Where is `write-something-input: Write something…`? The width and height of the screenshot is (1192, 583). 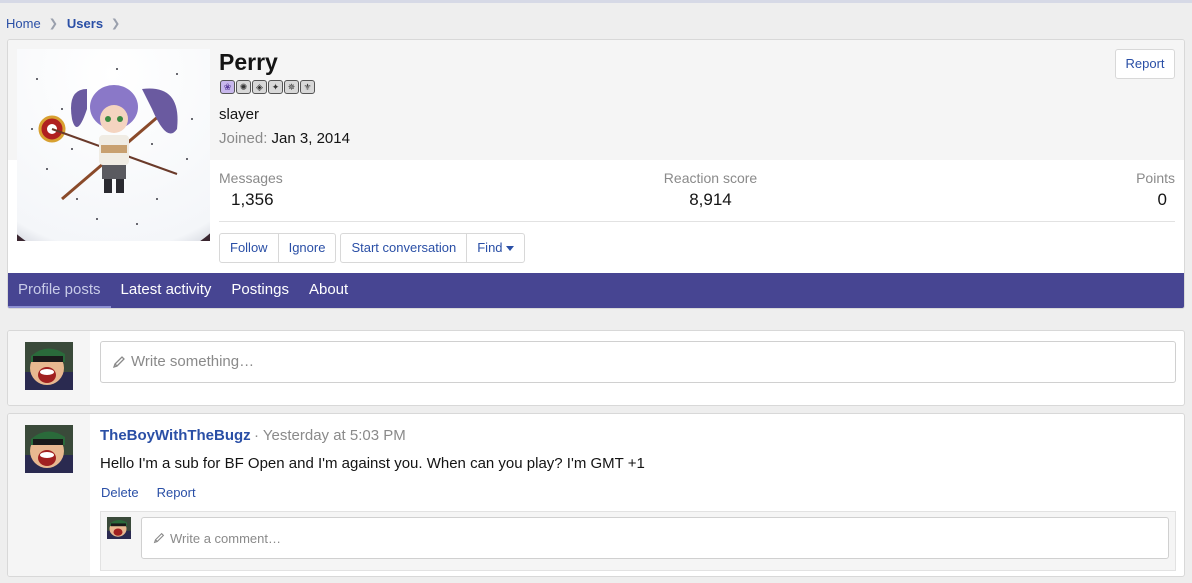
write-something-input: Write something… is located at coordinates (638, 362).